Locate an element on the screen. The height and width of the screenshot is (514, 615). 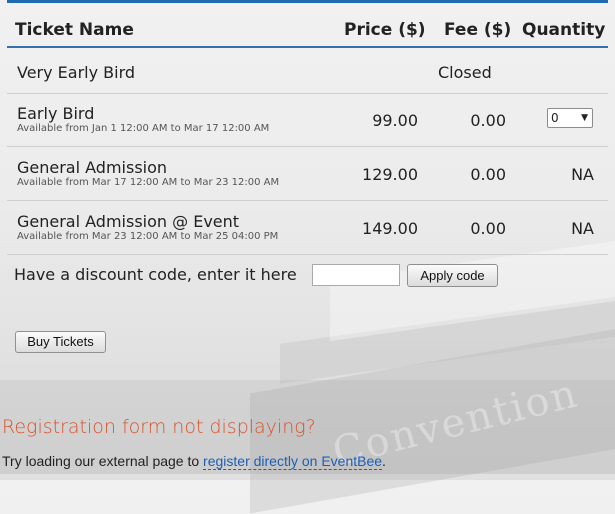
ticket-status: Closed is located at coordinates (465, 72).